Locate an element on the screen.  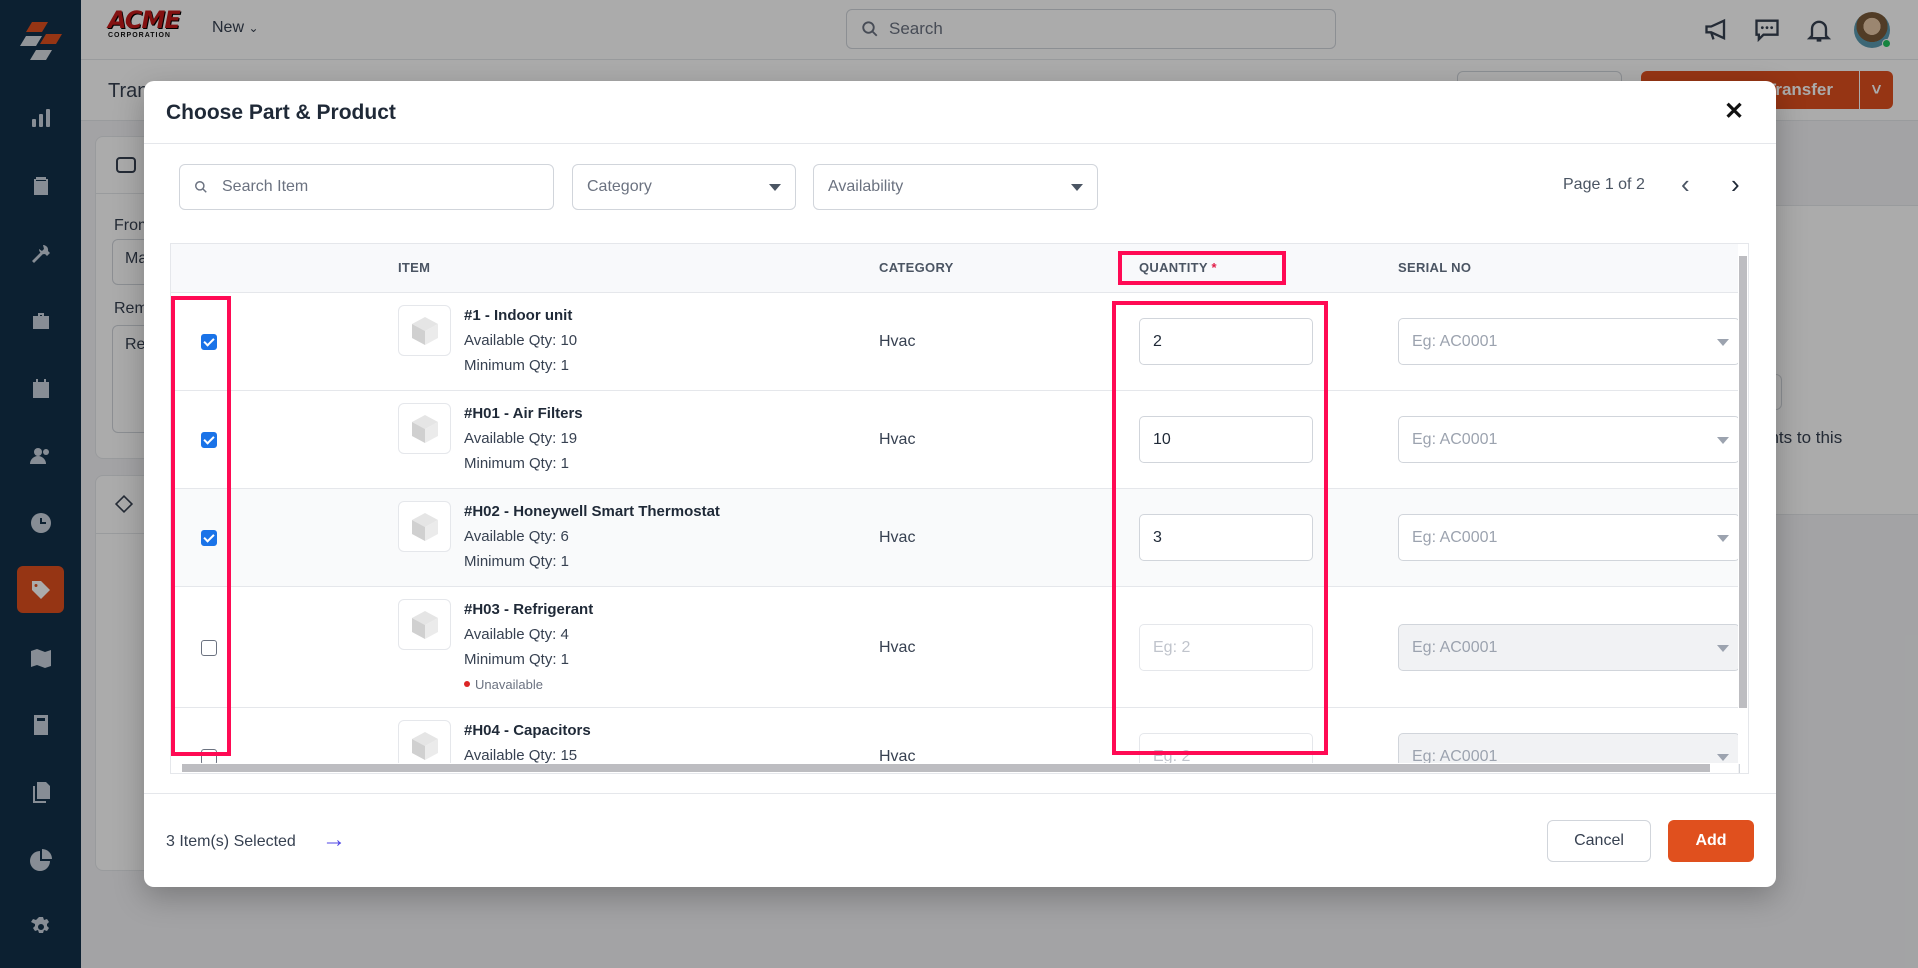
close-icon: ✕ is located at coordinates (1734, 112).